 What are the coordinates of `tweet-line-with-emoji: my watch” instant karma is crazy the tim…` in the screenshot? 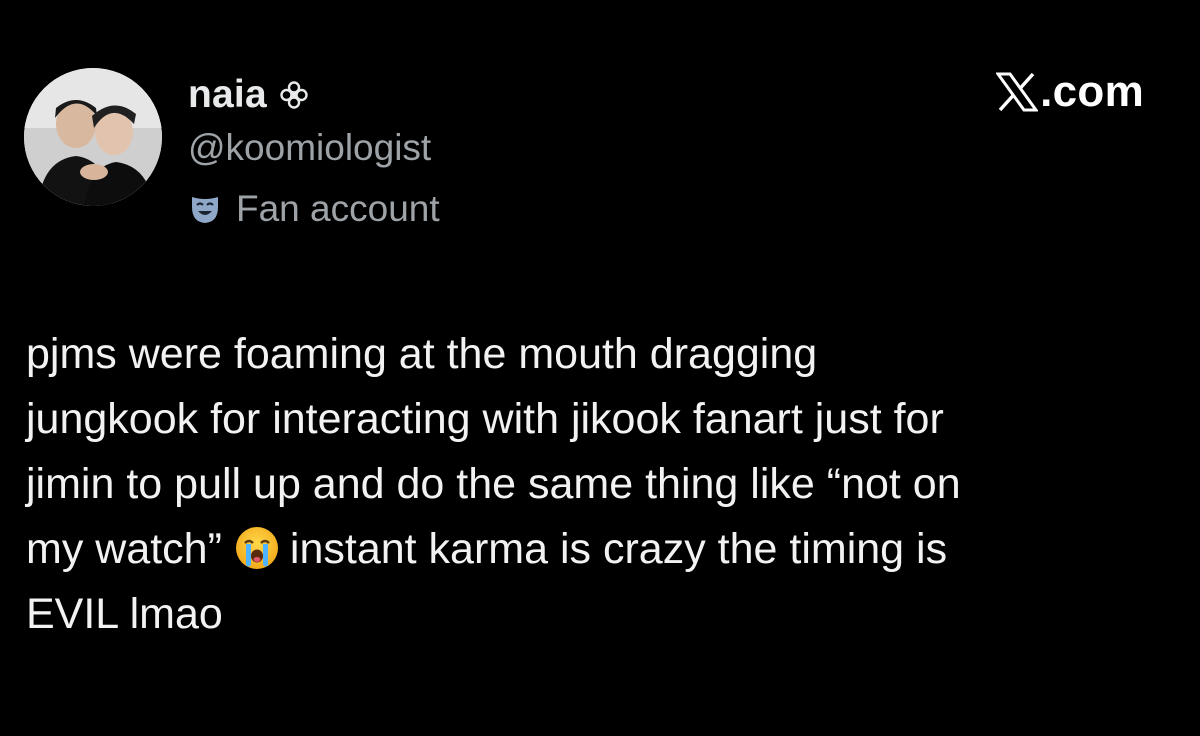 It's located at (606, 549).